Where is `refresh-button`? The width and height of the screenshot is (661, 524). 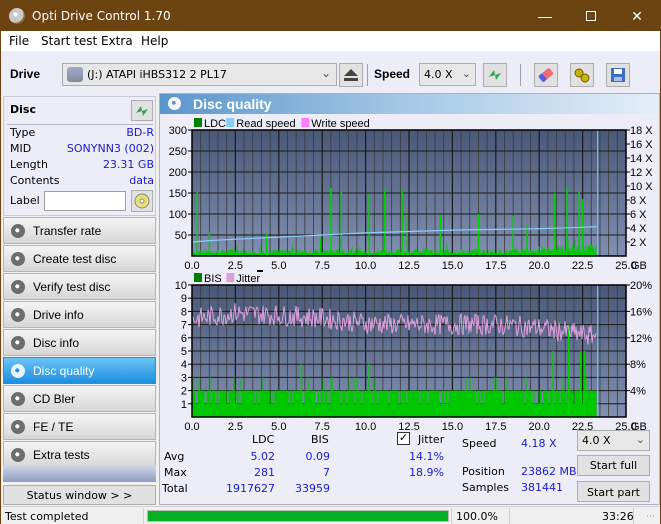
refresh-button is located at coordinates (495, 75).